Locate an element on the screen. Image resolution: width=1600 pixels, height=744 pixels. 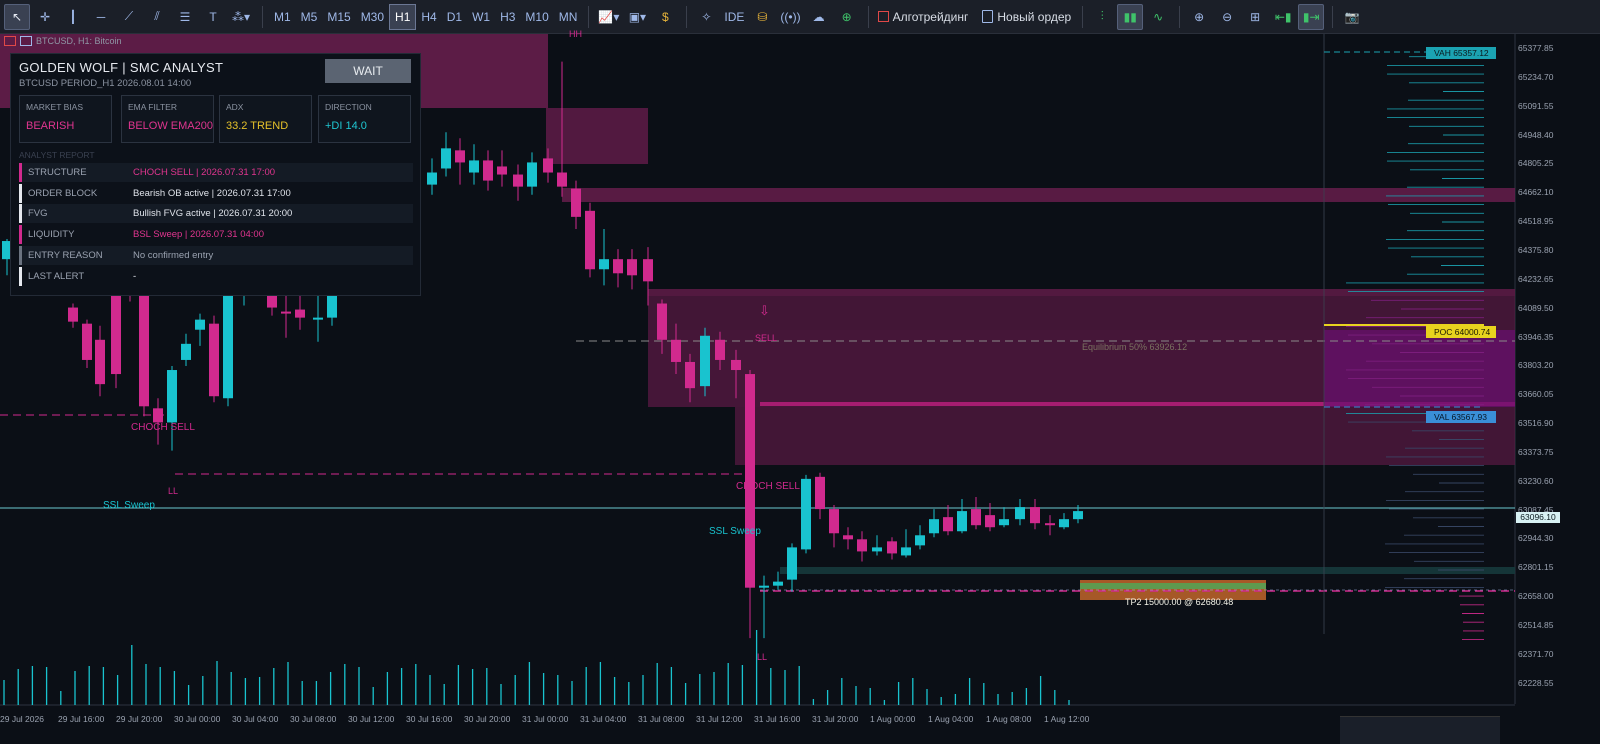
horizontal-line-icon: ─ is located at coordinates (101, 17).